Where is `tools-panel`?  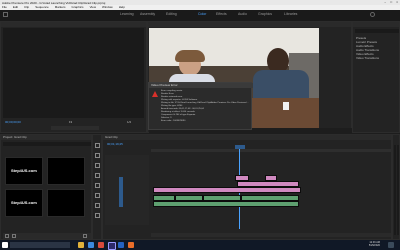
tools-panel is located at coordinates (97, 187).